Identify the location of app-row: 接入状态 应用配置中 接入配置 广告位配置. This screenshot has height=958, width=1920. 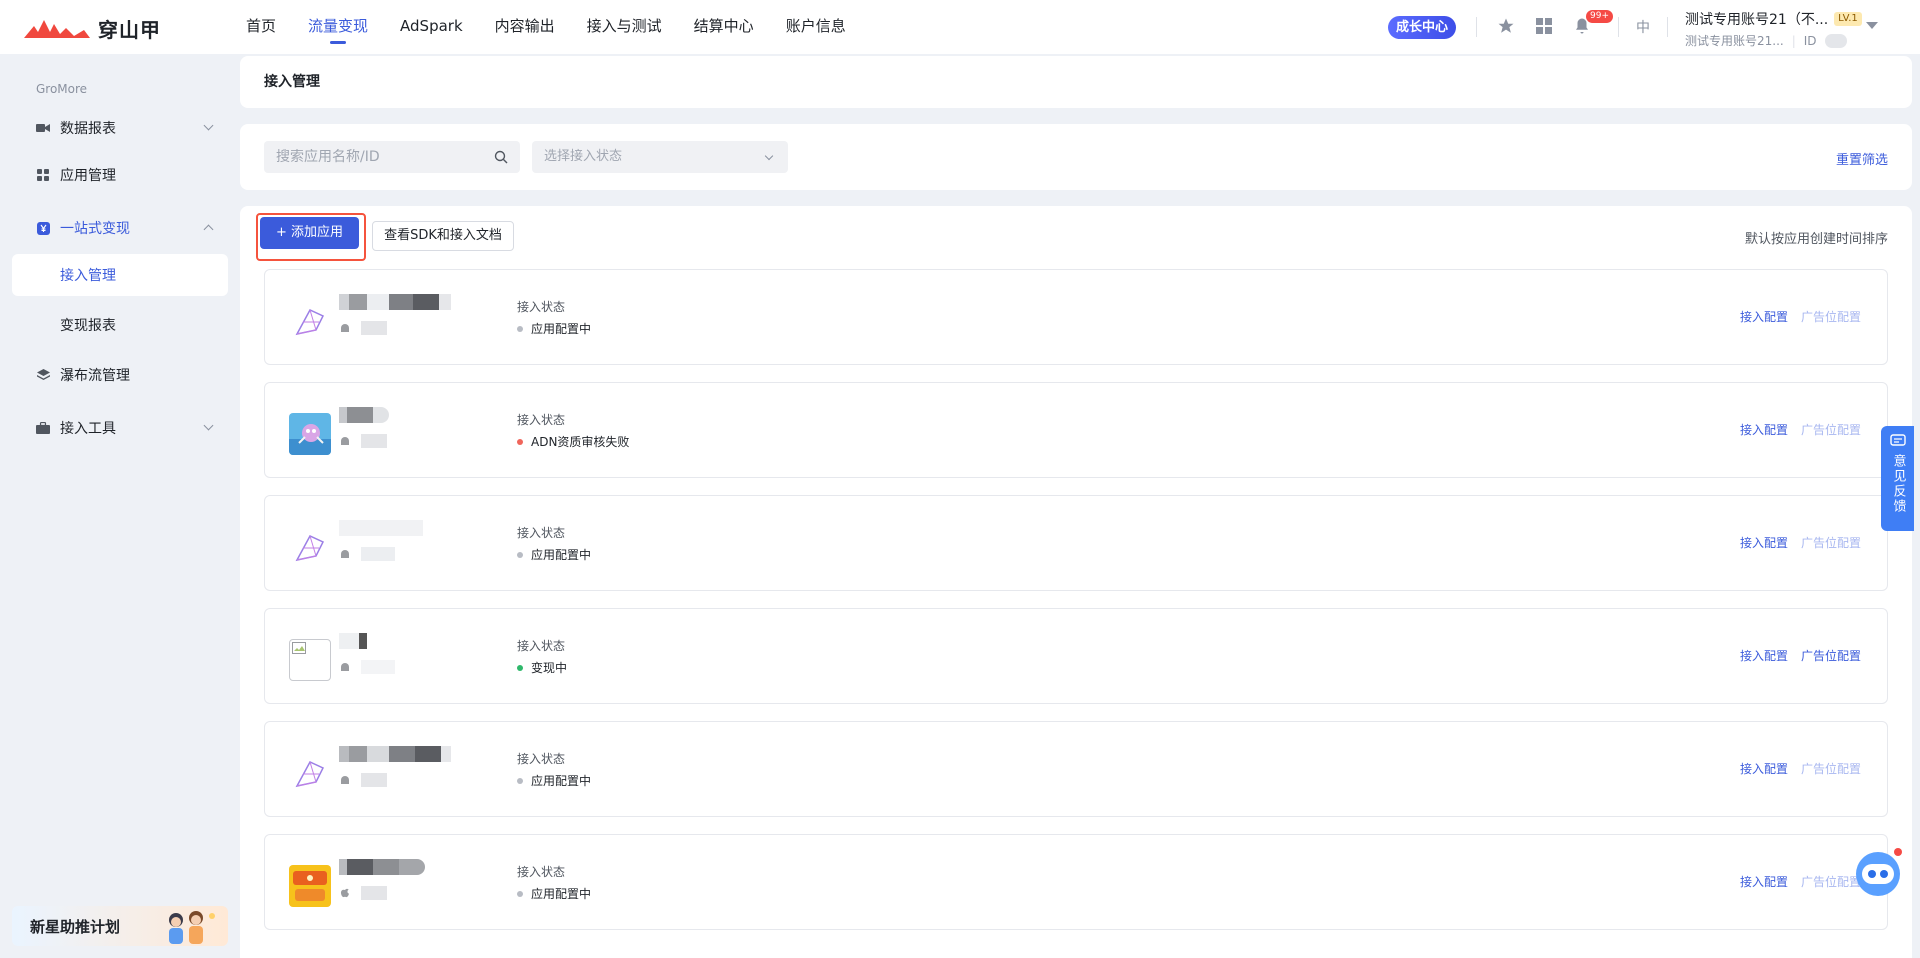
(1076, 317).